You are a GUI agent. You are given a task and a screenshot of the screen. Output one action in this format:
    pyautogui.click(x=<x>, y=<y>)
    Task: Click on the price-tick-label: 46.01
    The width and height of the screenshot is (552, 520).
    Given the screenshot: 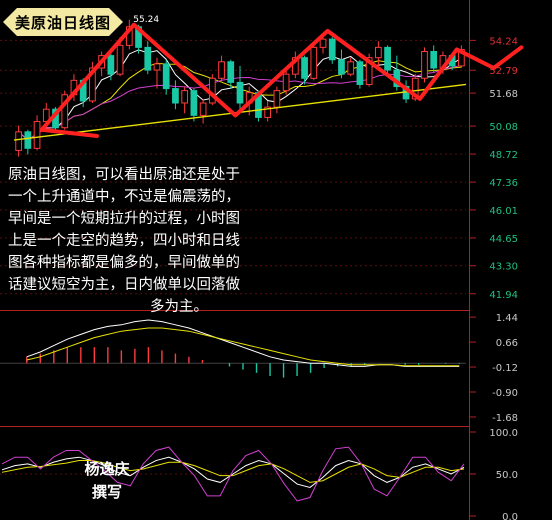 What is the action you would take?
    pyautogui.click(x=503, y=211)
    